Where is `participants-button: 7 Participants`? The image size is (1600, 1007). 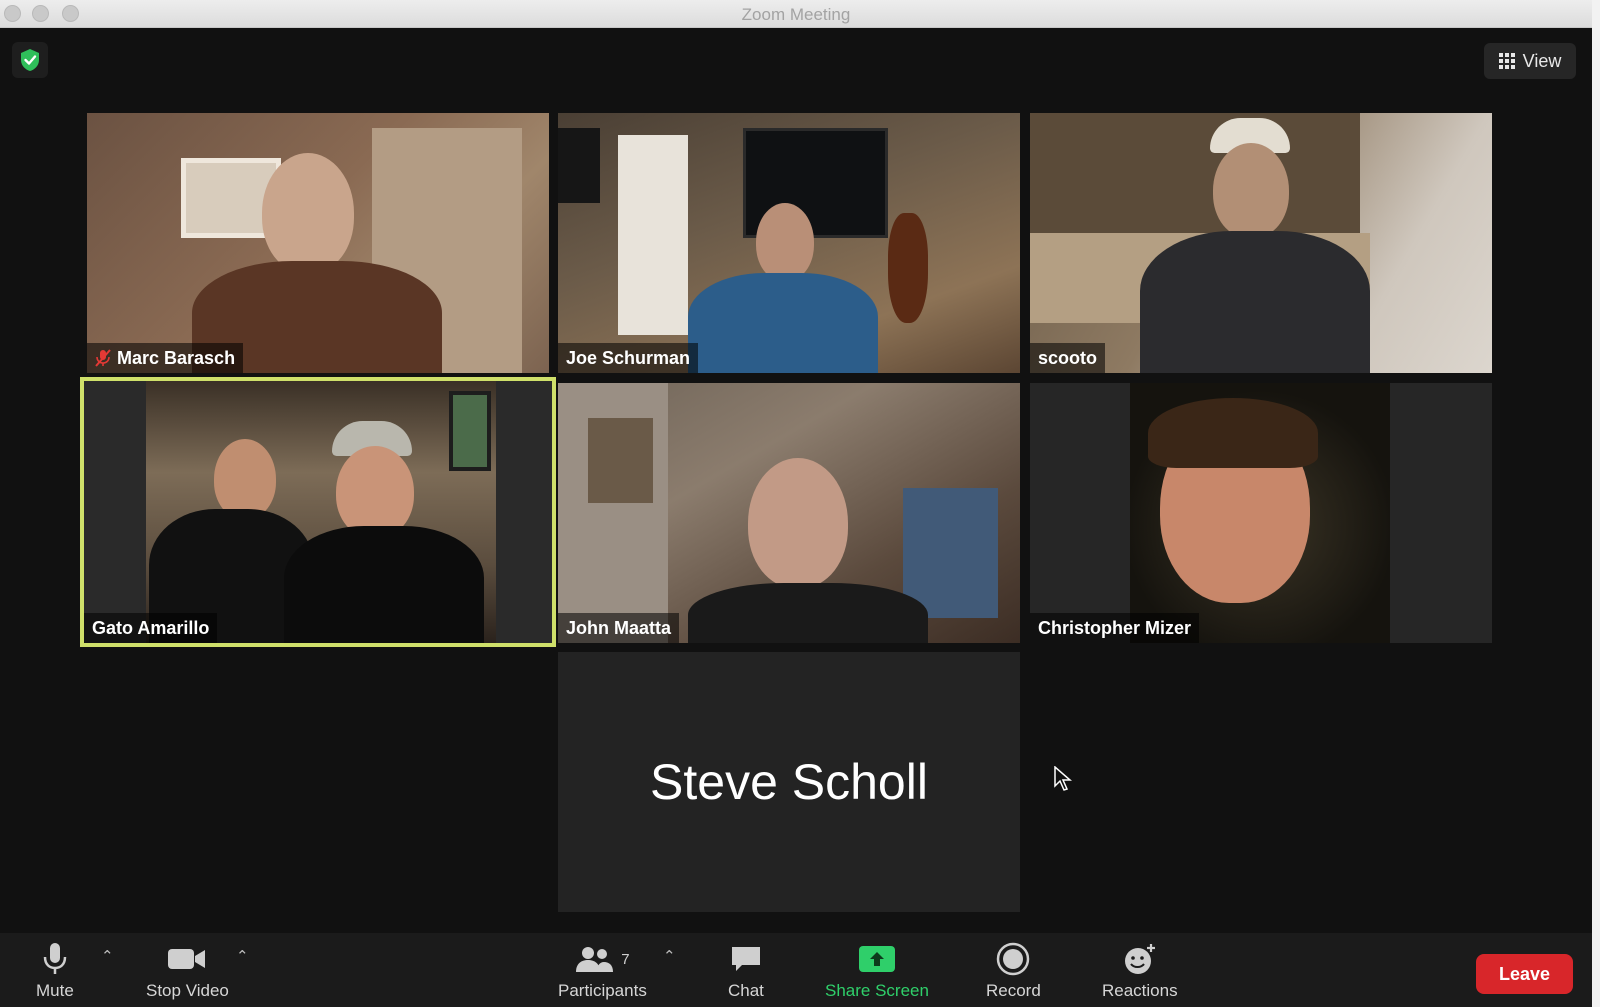
participants-button: 7 Participants is located at coordinates (602, 971).